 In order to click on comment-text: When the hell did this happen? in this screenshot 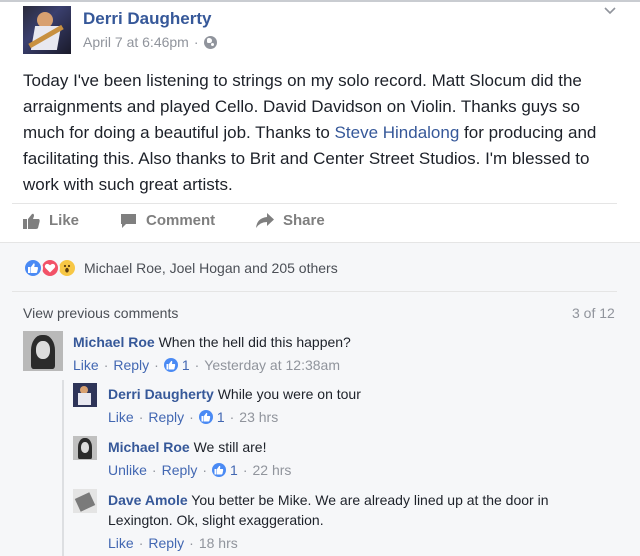, I will do `click(254, 342)`.